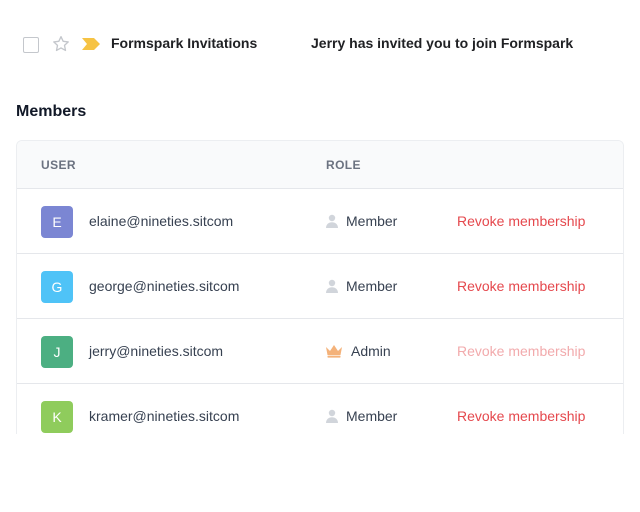 The height and width of the screenshot is (512, 640). I want to click on star-icon, so click(61, 44).